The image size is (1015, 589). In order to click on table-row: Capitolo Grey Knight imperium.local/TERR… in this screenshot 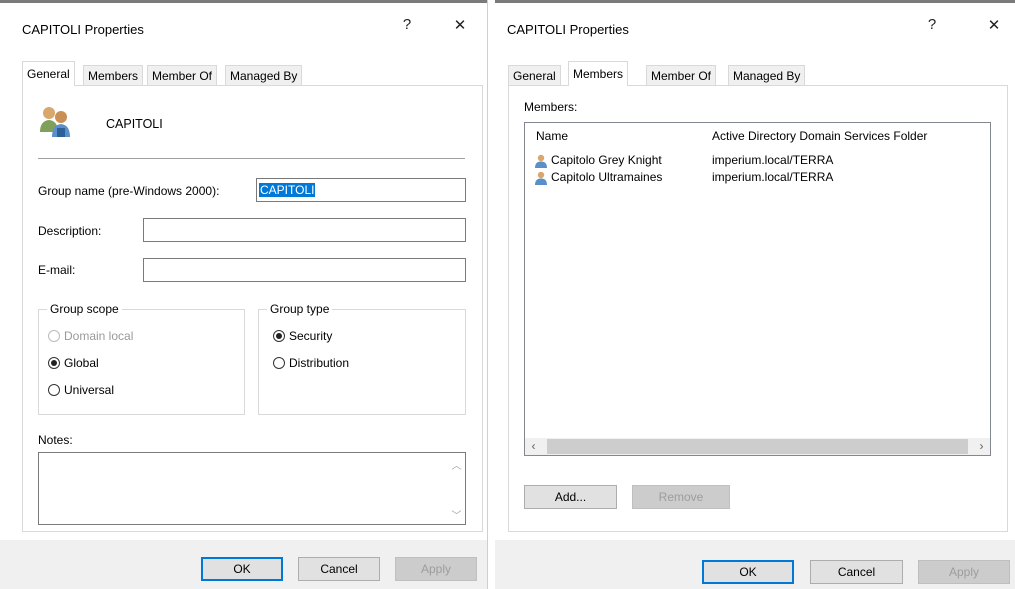, I will do `click(757, 161)`.